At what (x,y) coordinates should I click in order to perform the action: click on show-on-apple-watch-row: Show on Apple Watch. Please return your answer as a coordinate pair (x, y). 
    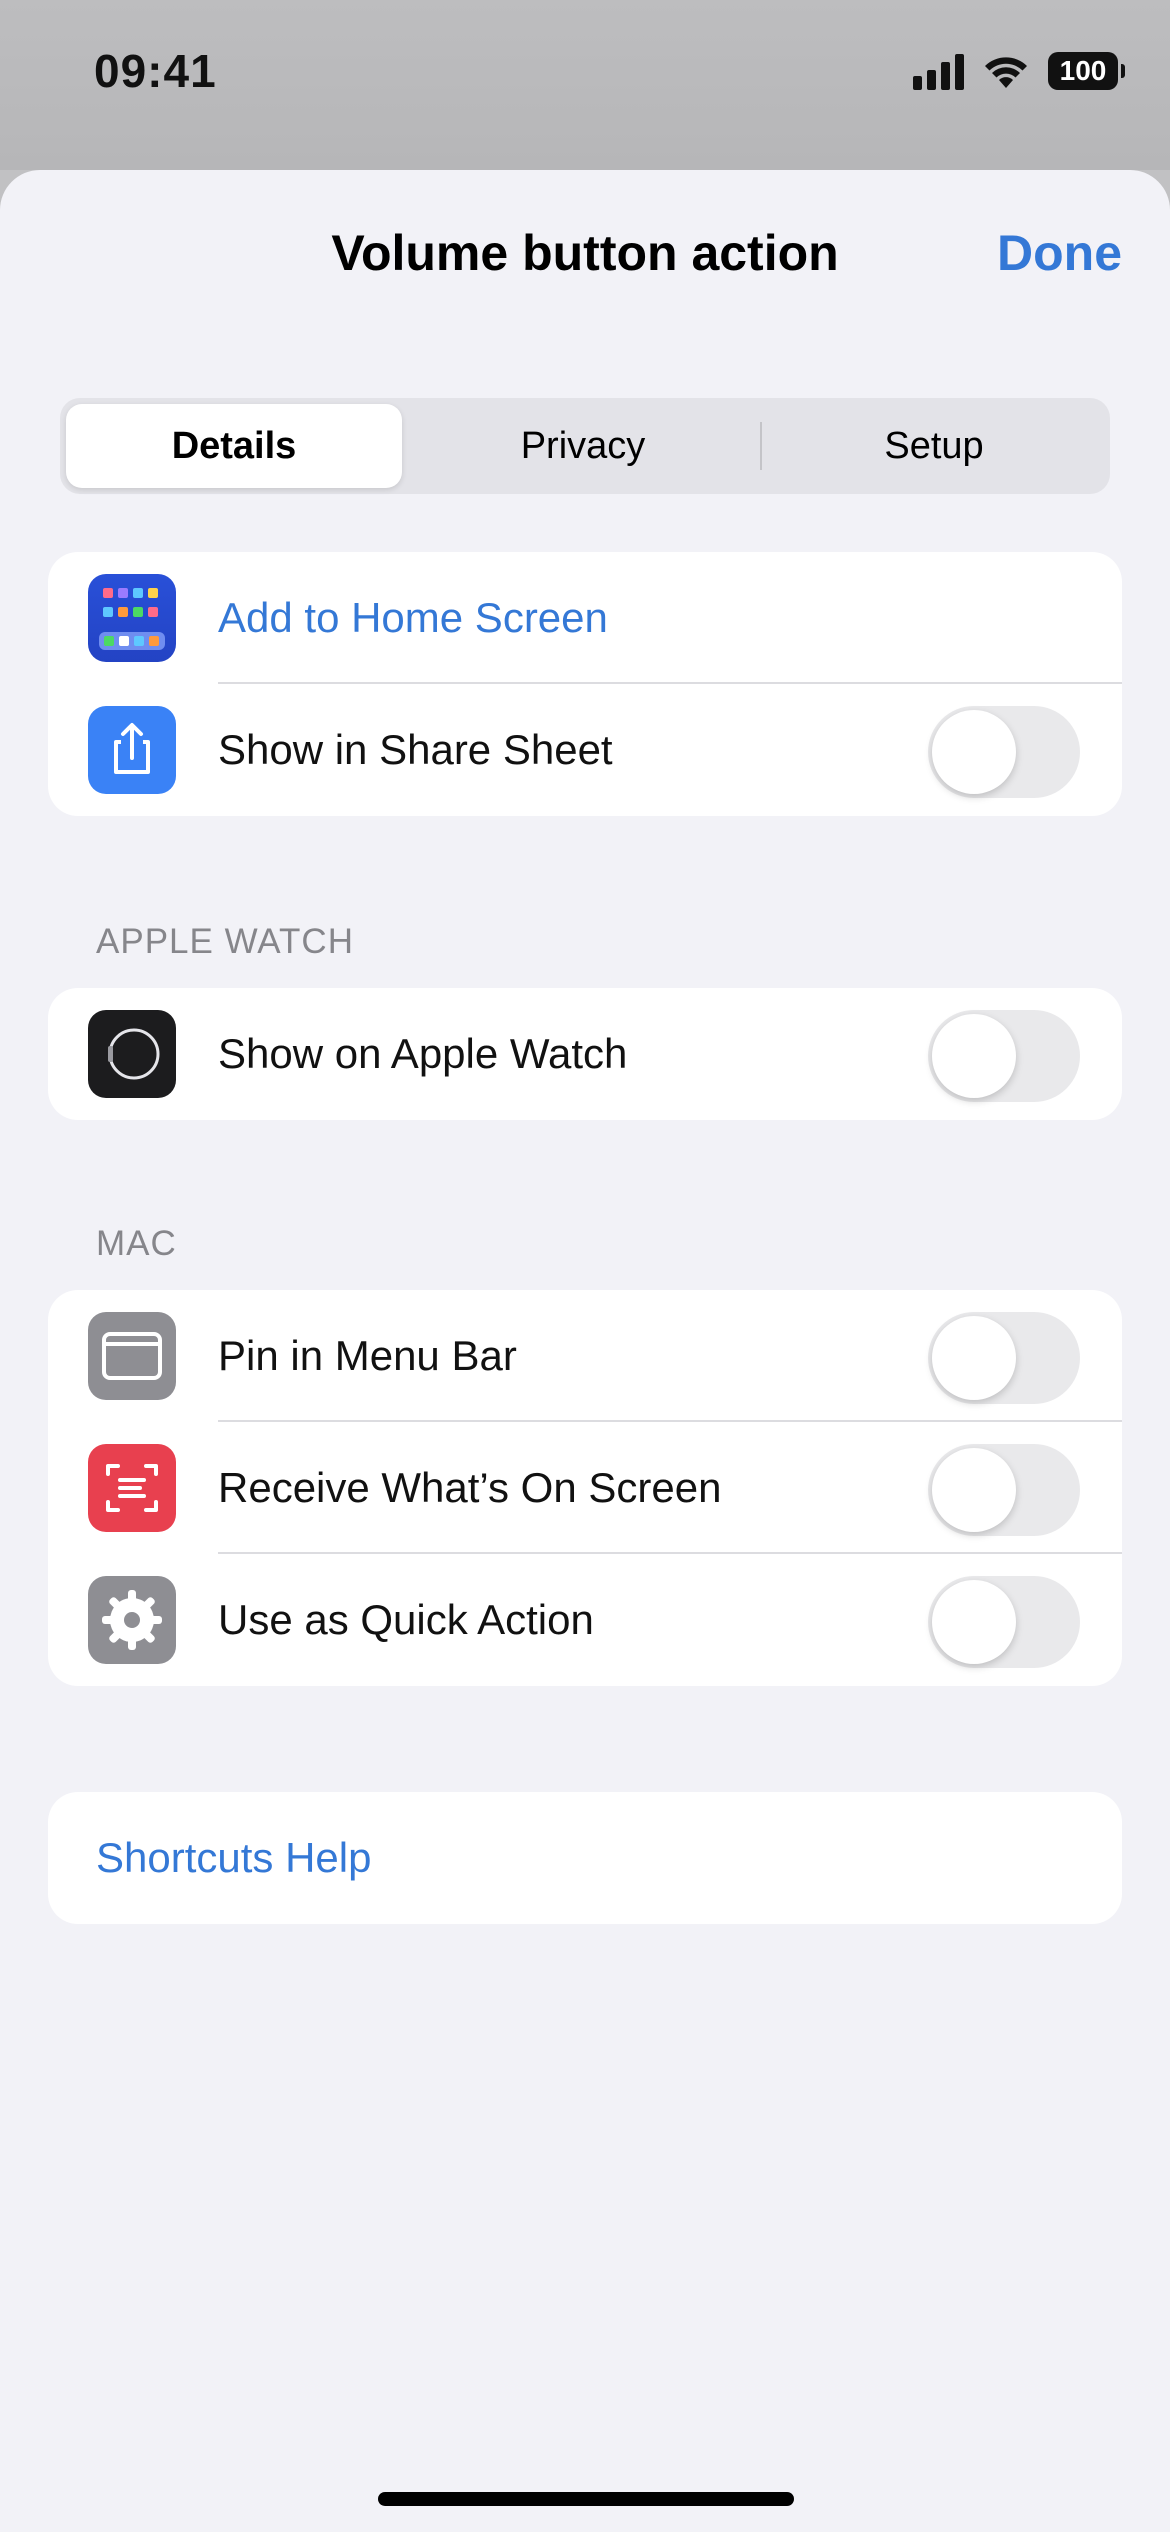
    Looking at the image, I should click on (585, 1054).